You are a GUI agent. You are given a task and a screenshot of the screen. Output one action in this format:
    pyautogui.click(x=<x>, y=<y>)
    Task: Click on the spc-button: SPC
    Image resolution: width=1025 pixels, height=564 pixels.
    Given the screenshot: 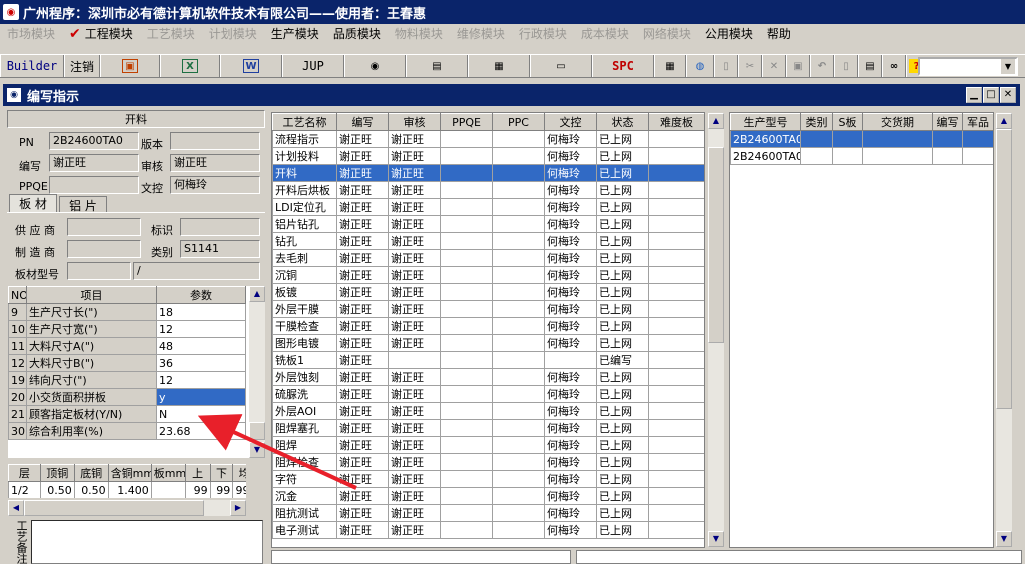 What is the action you would take?
    pyautogui.click(x=623, y=66)
    